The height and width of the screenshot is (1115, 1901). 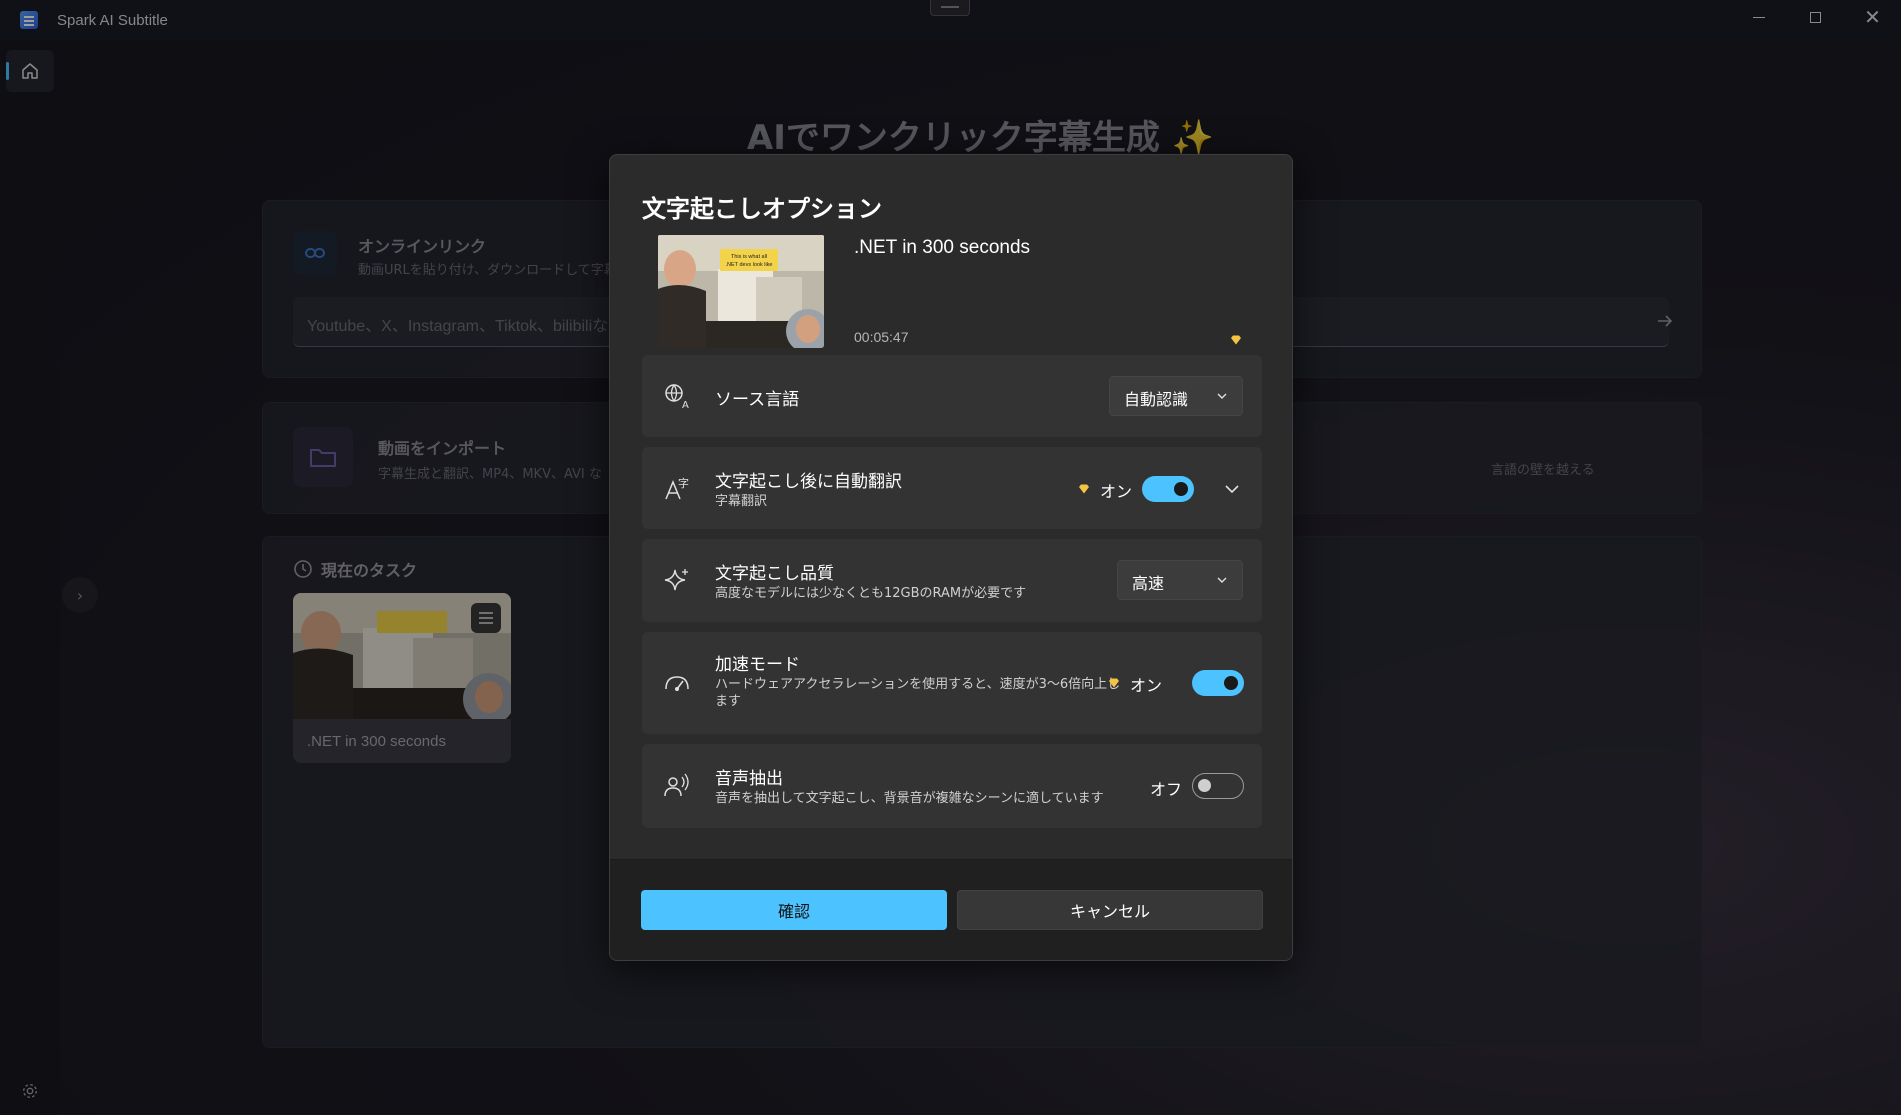 What do you see at coordinates (952, 786) in the screenshot?
I see `voice-extraction-row: 音声抽出 音声を抽出して文字起こし、背景音が複雑なシーンに適しています オフ` at bounding box center [952, 786].